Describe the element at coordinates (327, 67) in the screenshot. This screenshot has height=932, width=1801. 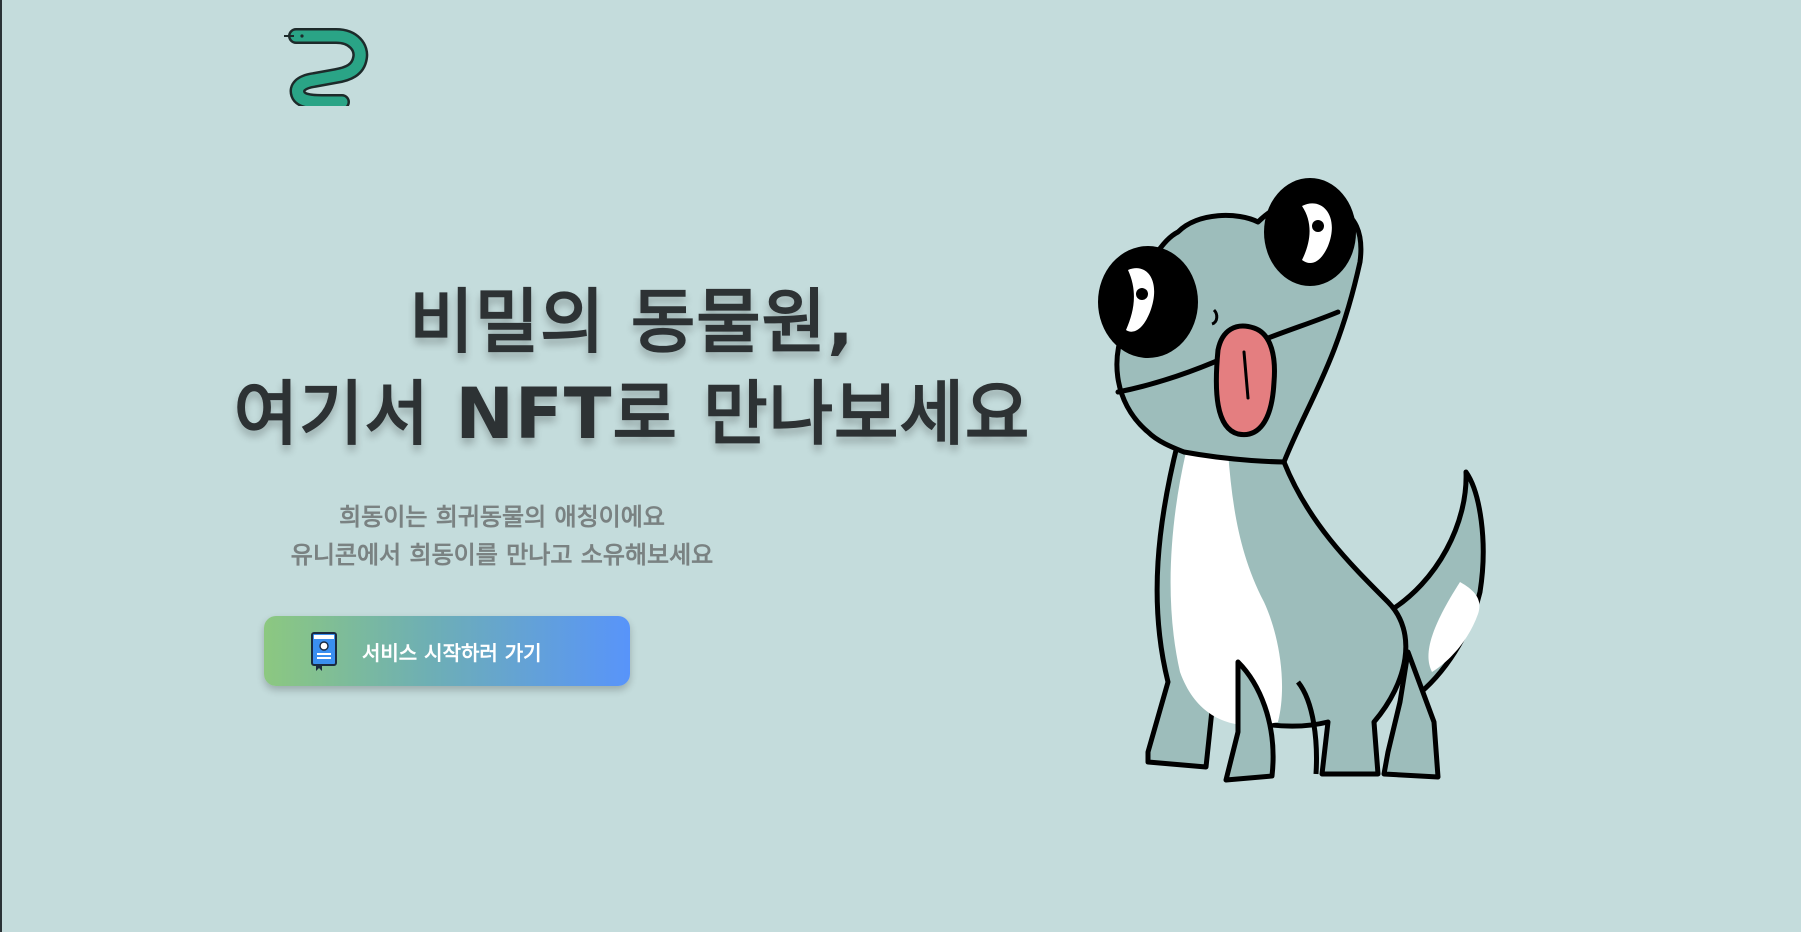
I see `snake-logo-icon` at that location.